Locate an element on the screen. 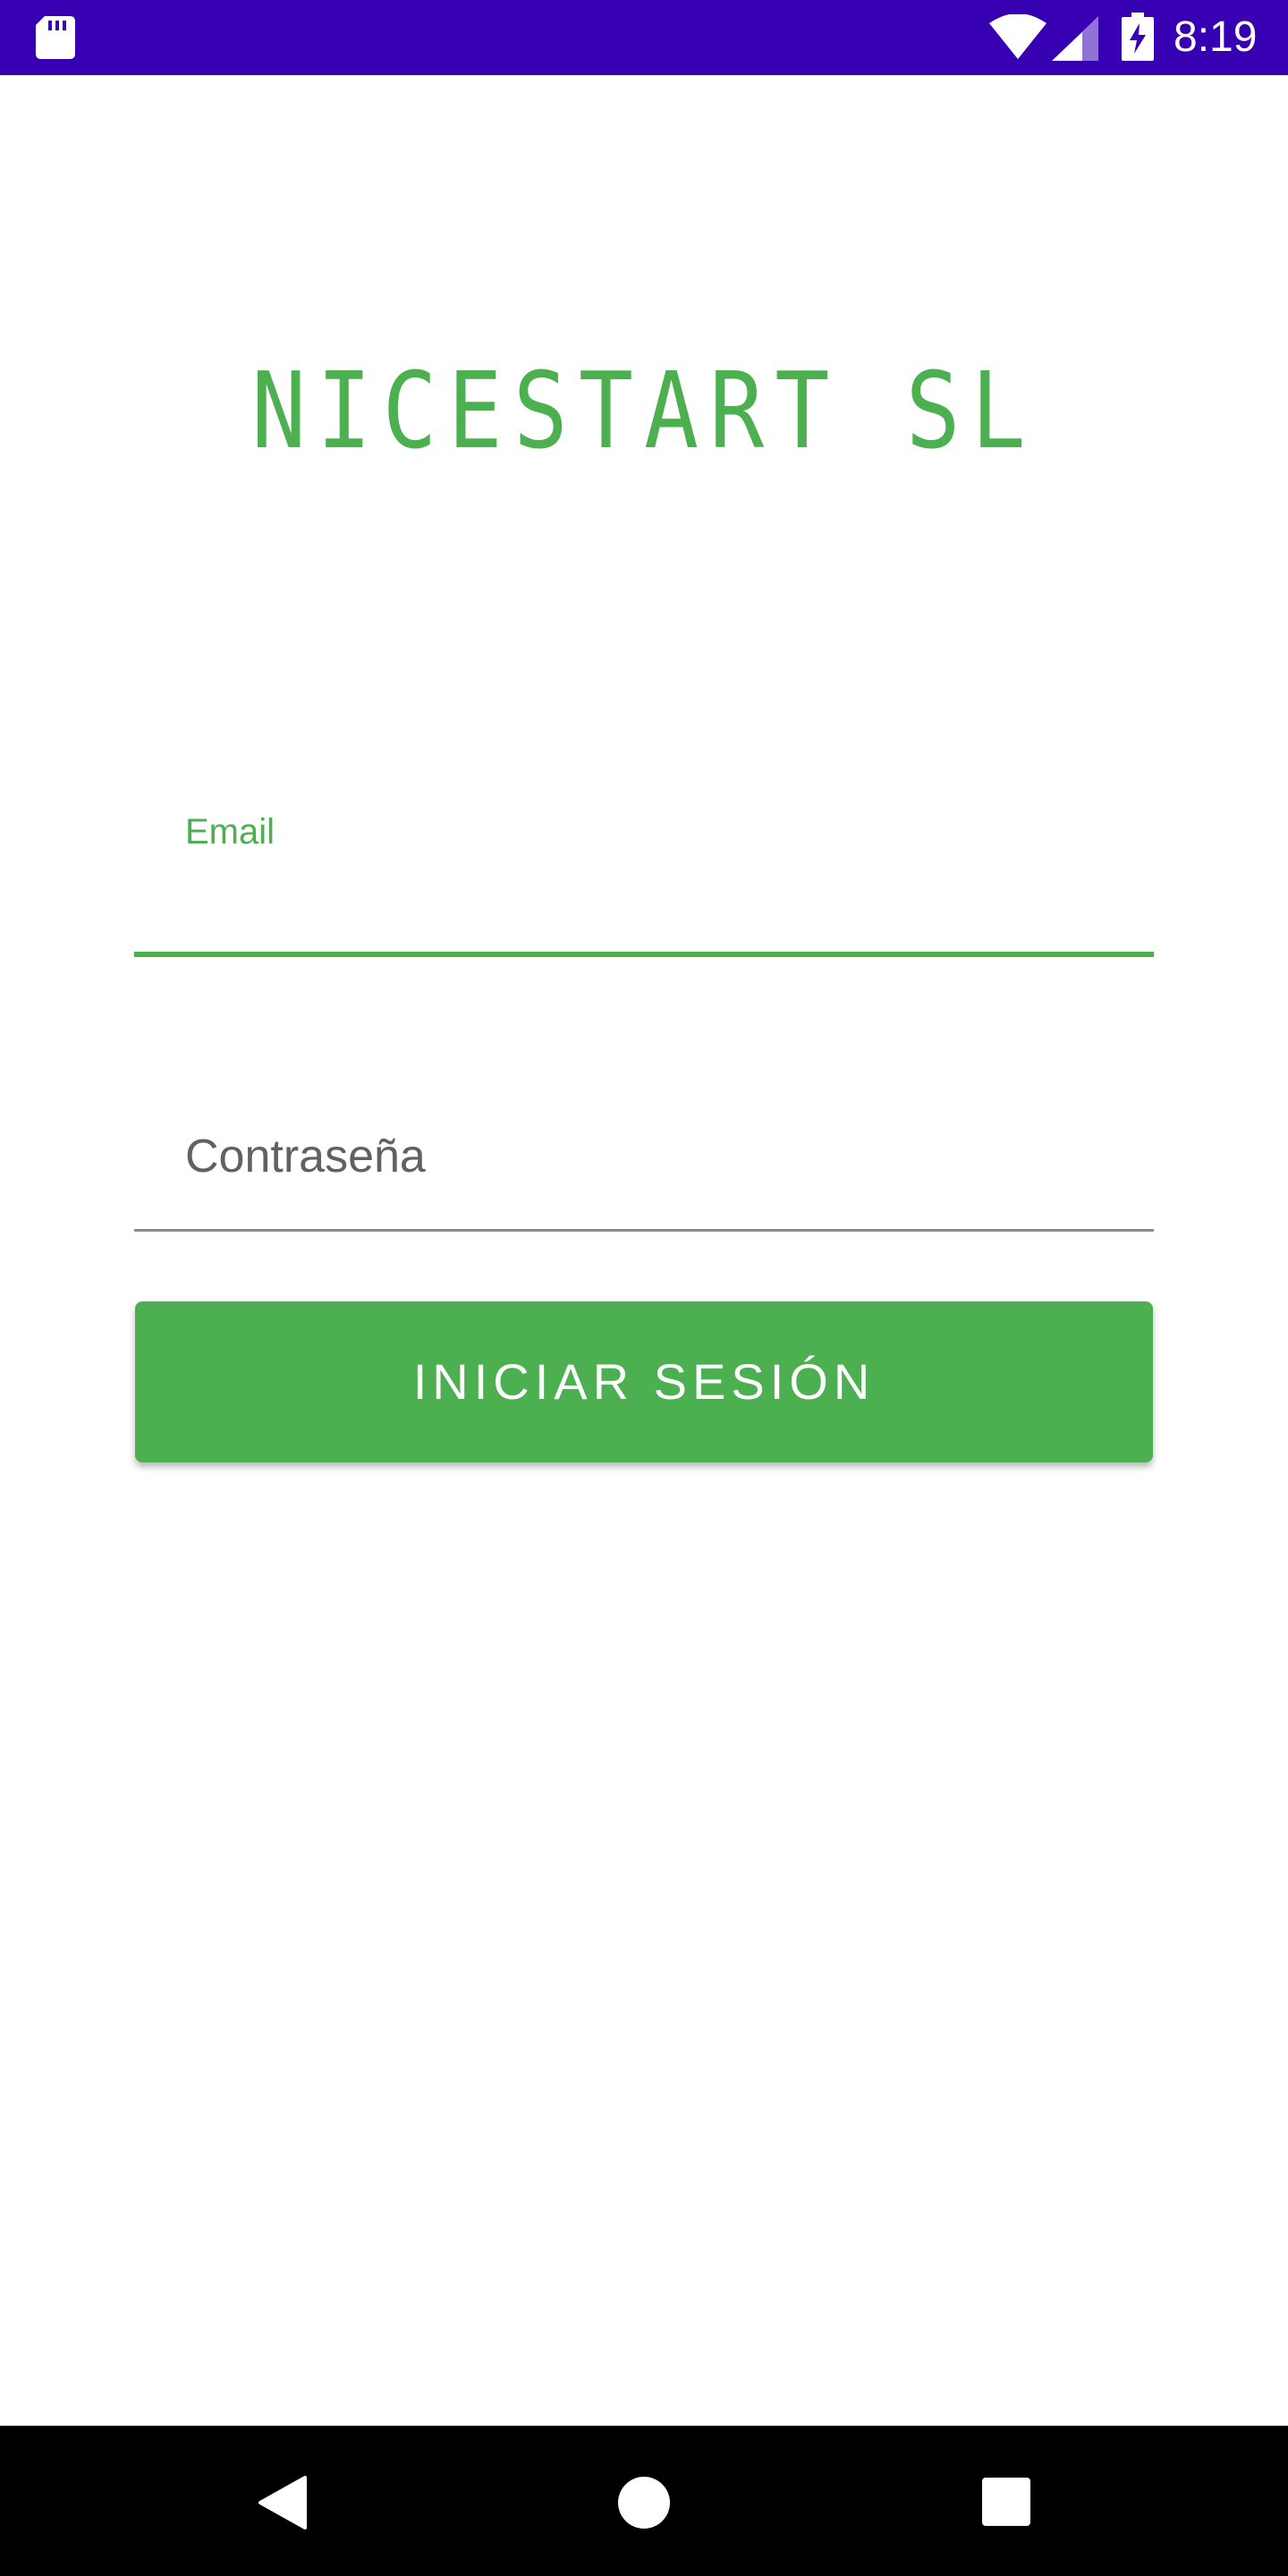  password-underline is located at coordinates (644, 1230).